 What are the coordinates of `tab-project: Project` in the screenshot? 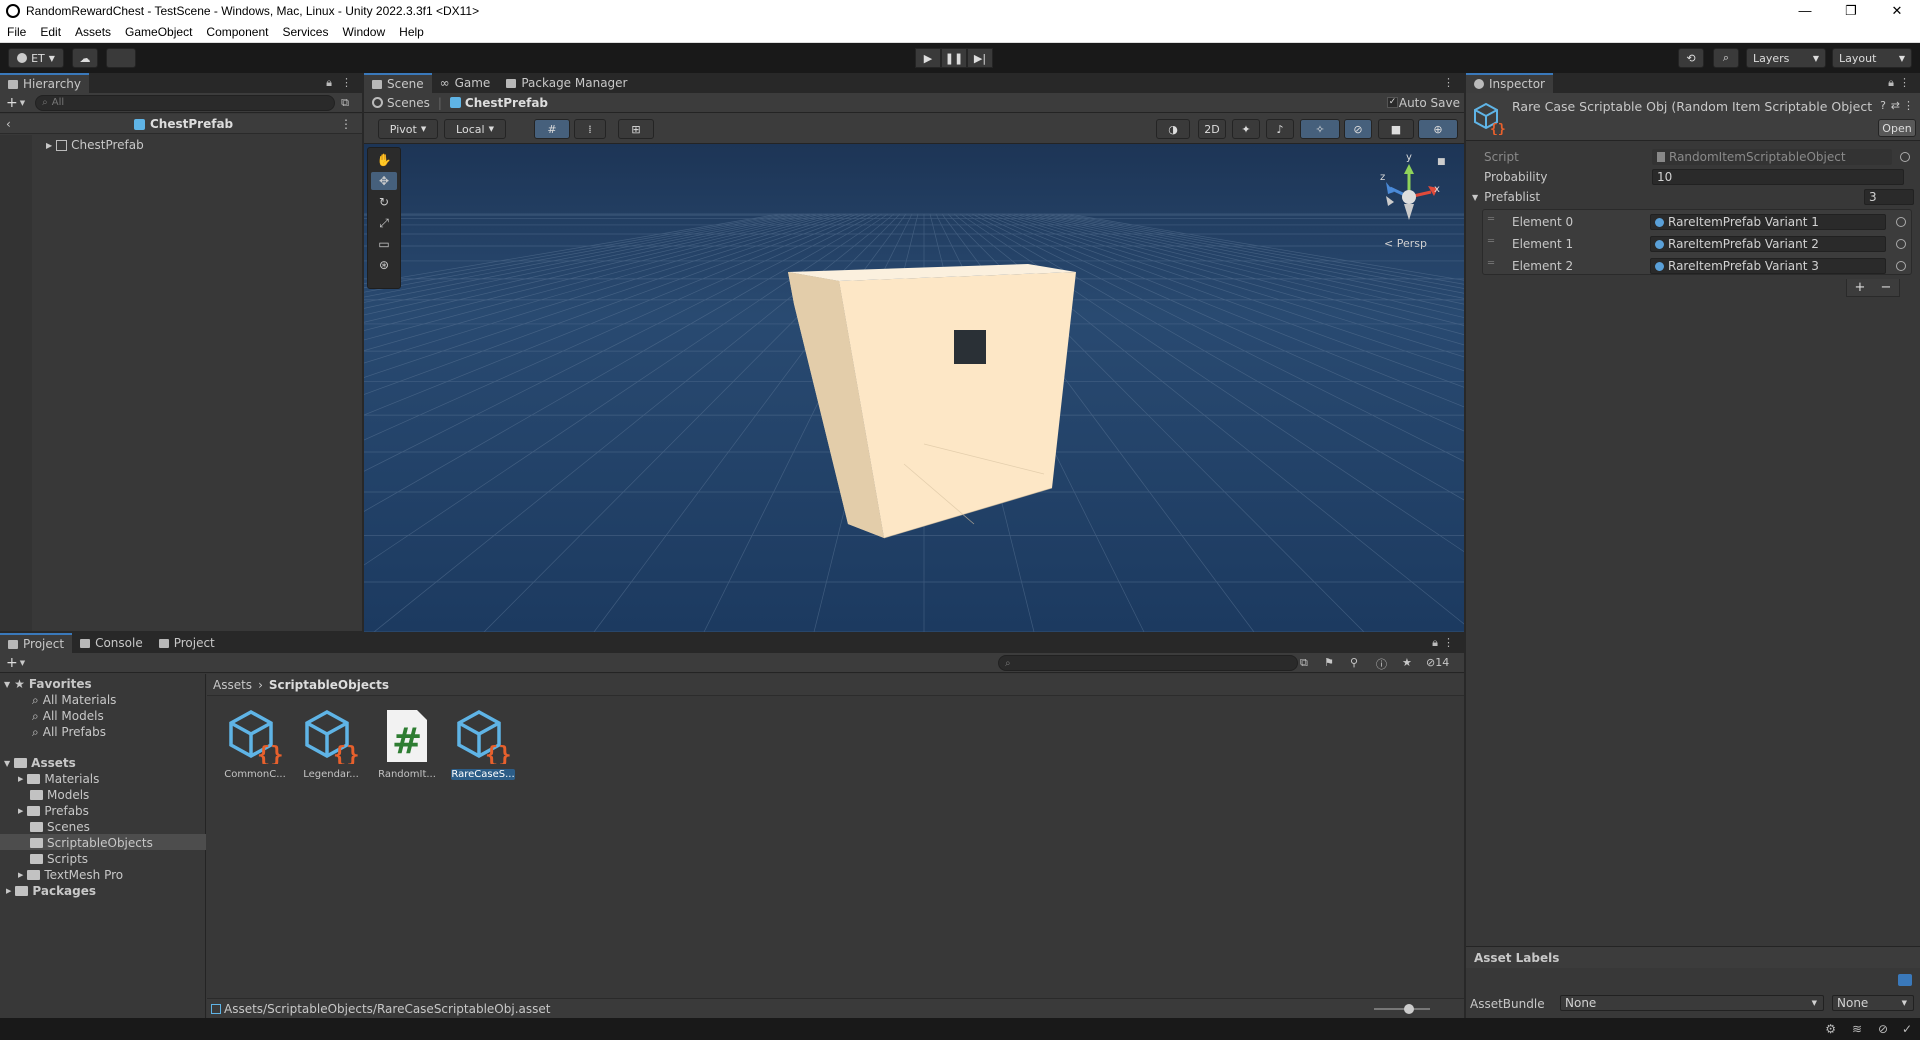 It's located at (36, 643).